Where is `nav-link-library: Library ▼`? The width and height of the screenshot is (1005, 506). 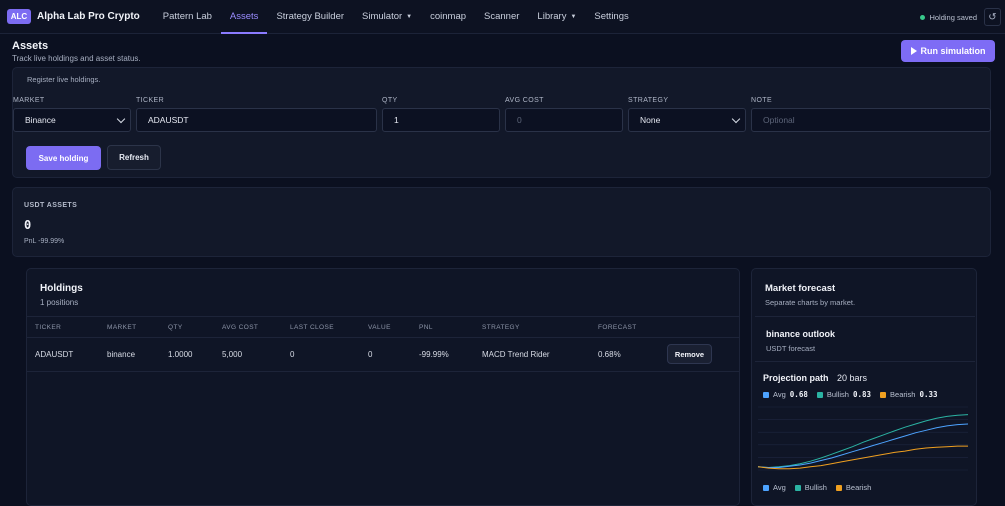 nav-link-library: Library ▼ is located at coordinates (556, 17).